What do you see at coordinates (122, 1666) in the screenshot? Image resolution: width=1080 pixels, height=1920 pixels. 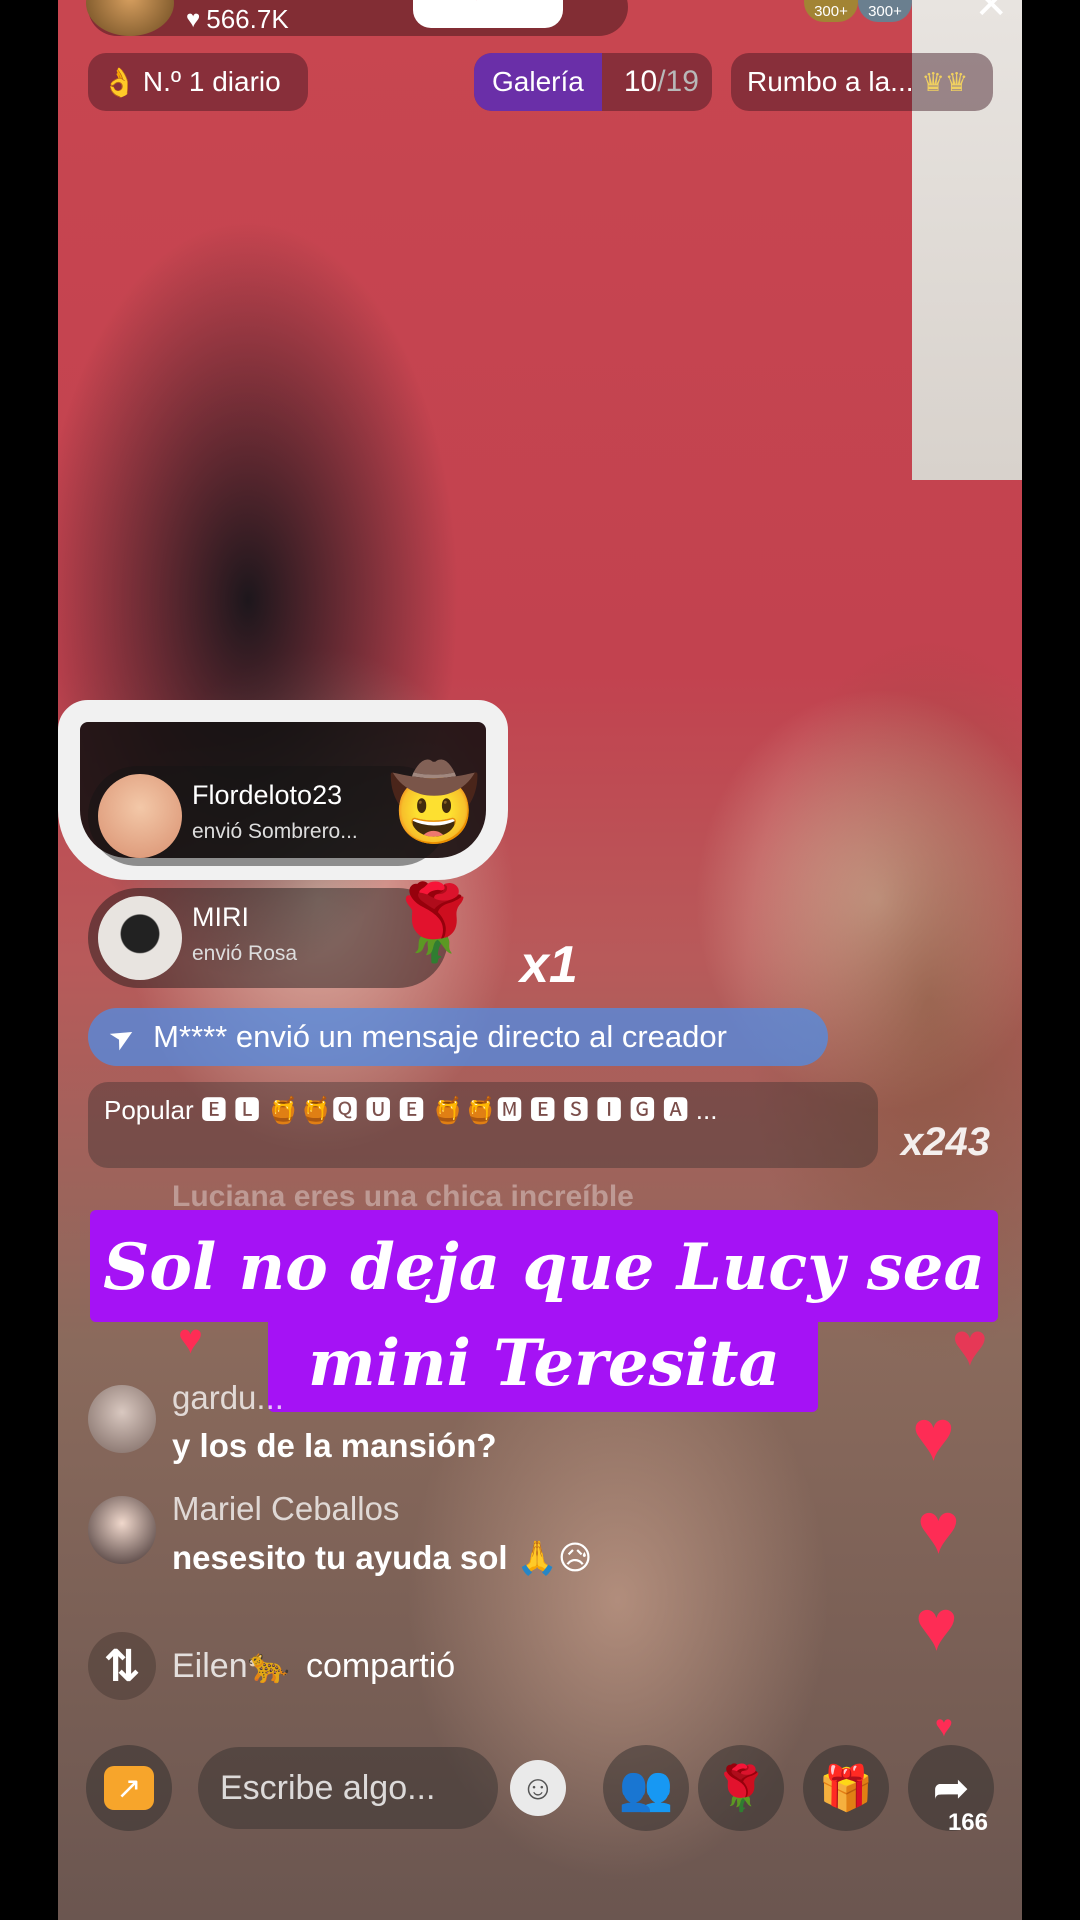 I see `repost-icon: ⇅` at bounding box center [122, 1666].